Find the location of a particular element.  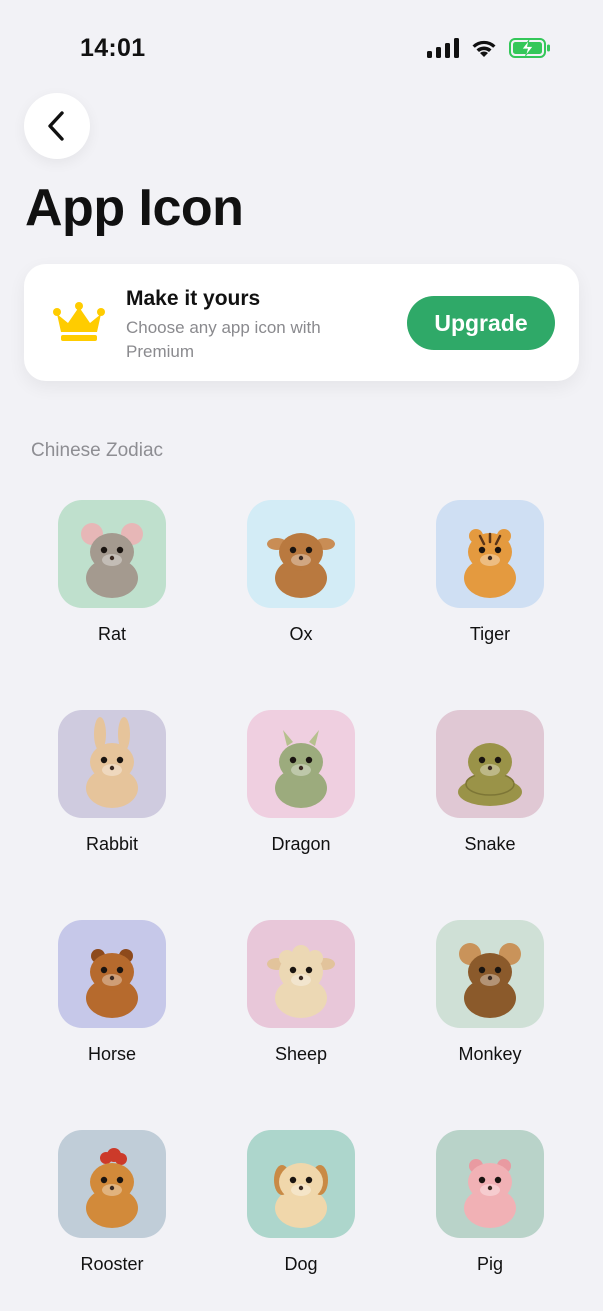

app-icon-option-horse: Horse is located at coordinates (112, 1000).